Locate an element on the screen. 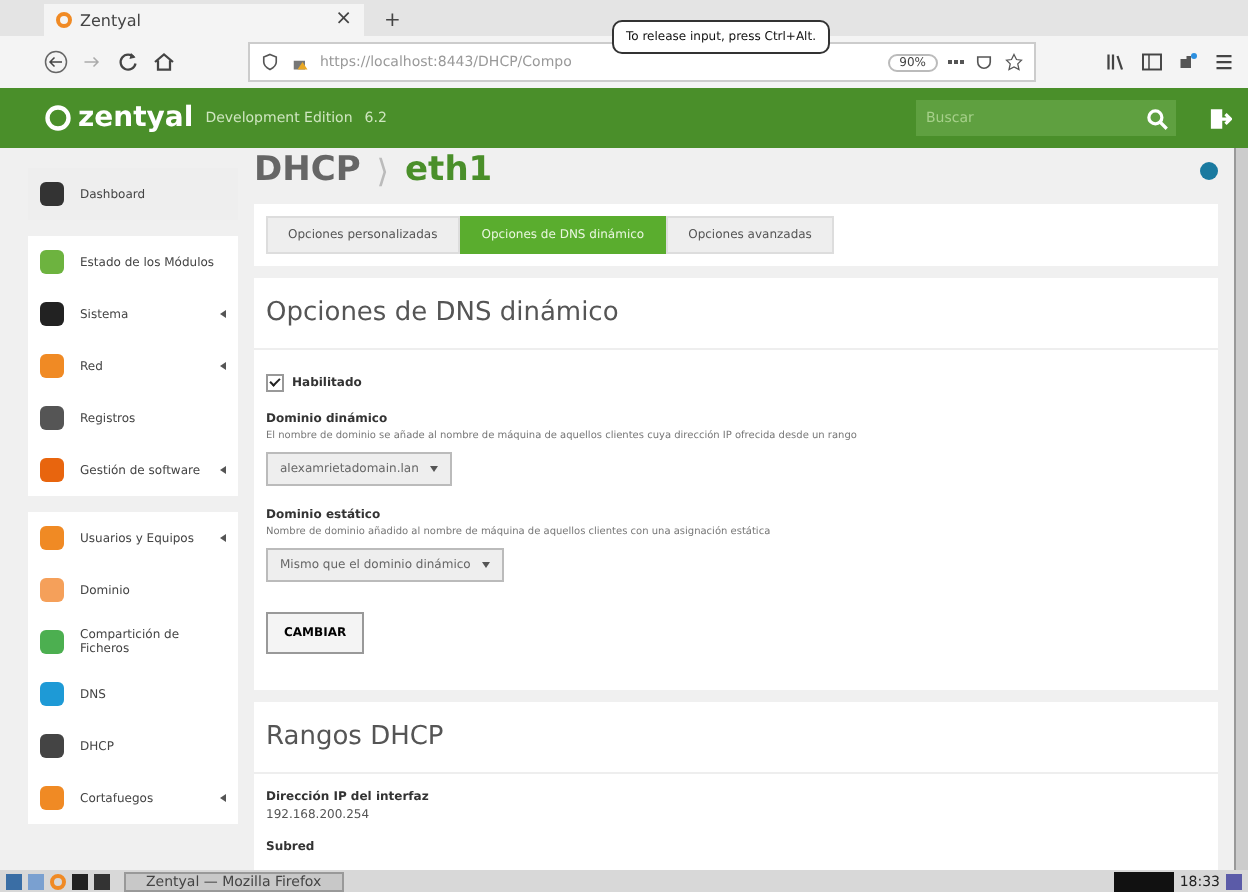 The height and width of the screenshot is (892, 1248). section-title: Rangos DHCP is located at coordinates (736, 738).